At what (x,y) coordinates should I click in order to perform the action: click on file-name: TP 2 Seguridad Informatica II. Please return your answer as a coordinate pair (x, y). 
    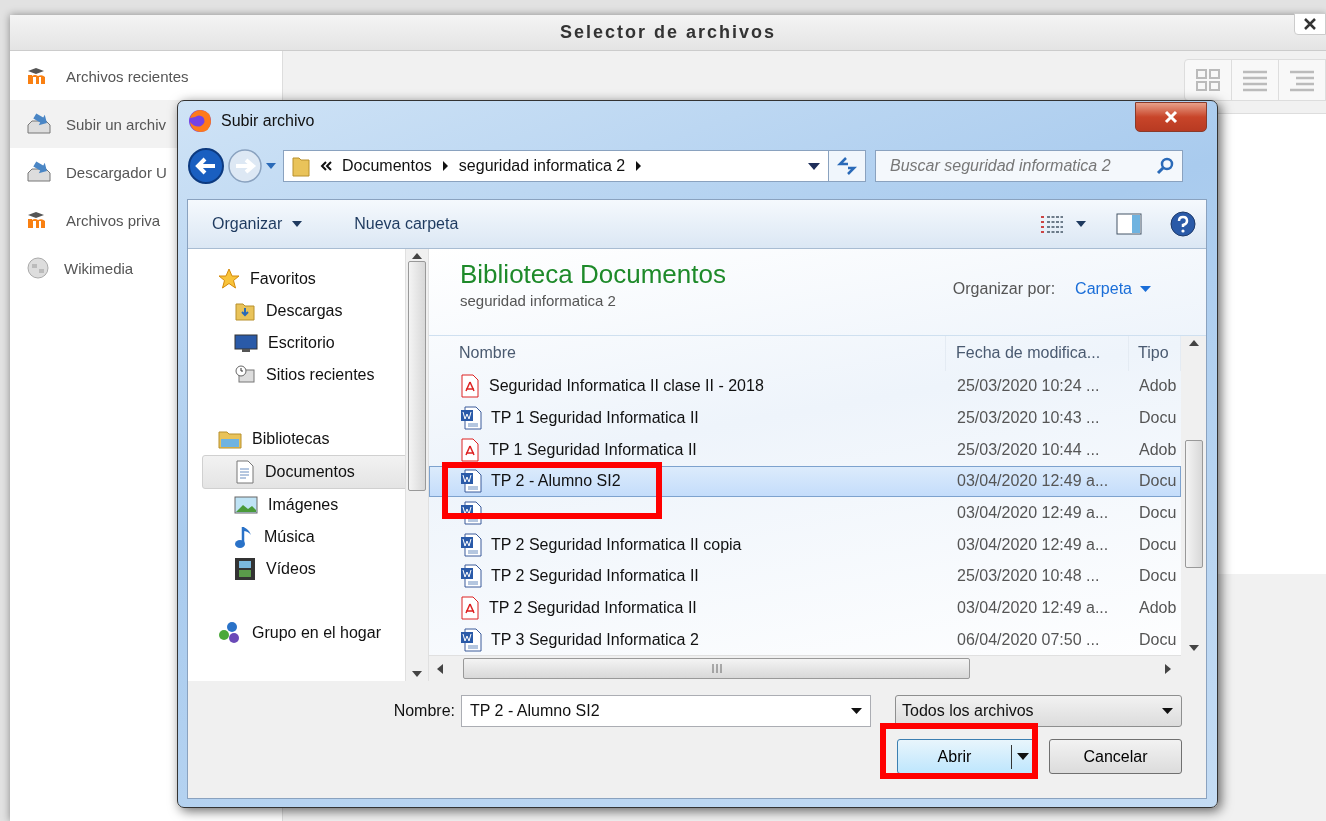
    Looking at the image, I should click on (595, 576).